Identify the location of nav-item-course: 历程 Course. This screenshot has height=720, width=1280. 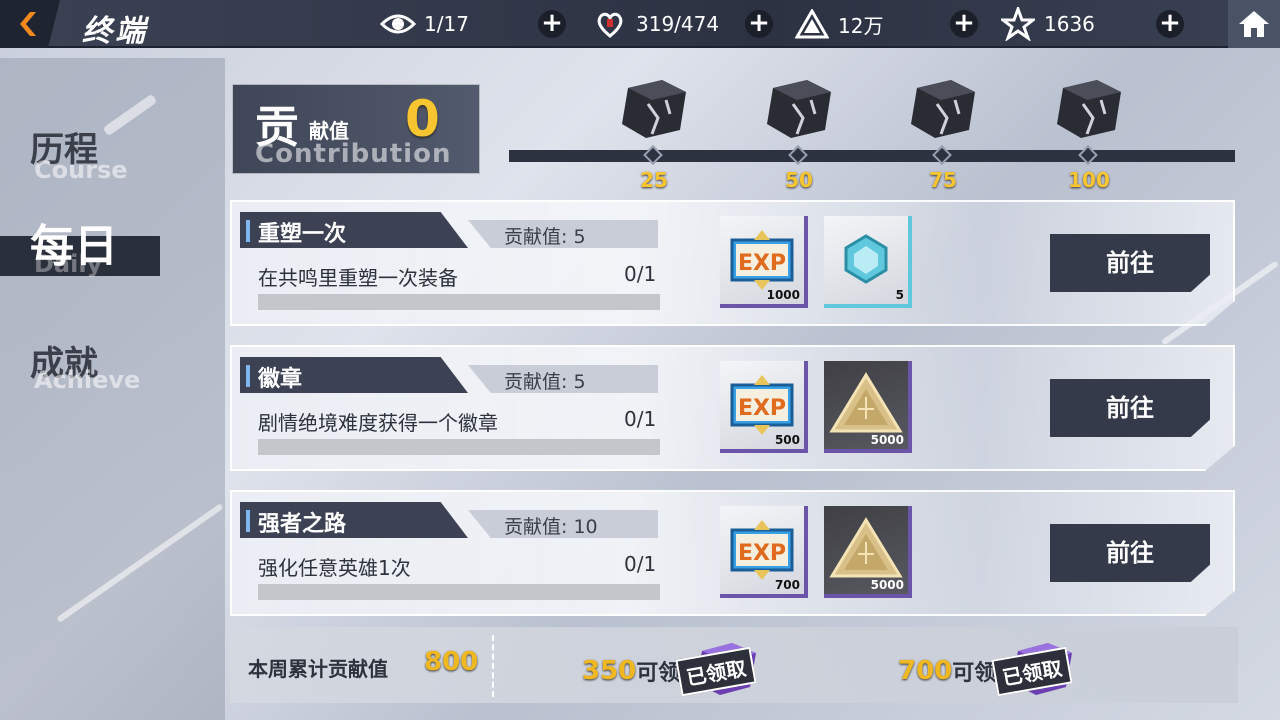
(80, 153).